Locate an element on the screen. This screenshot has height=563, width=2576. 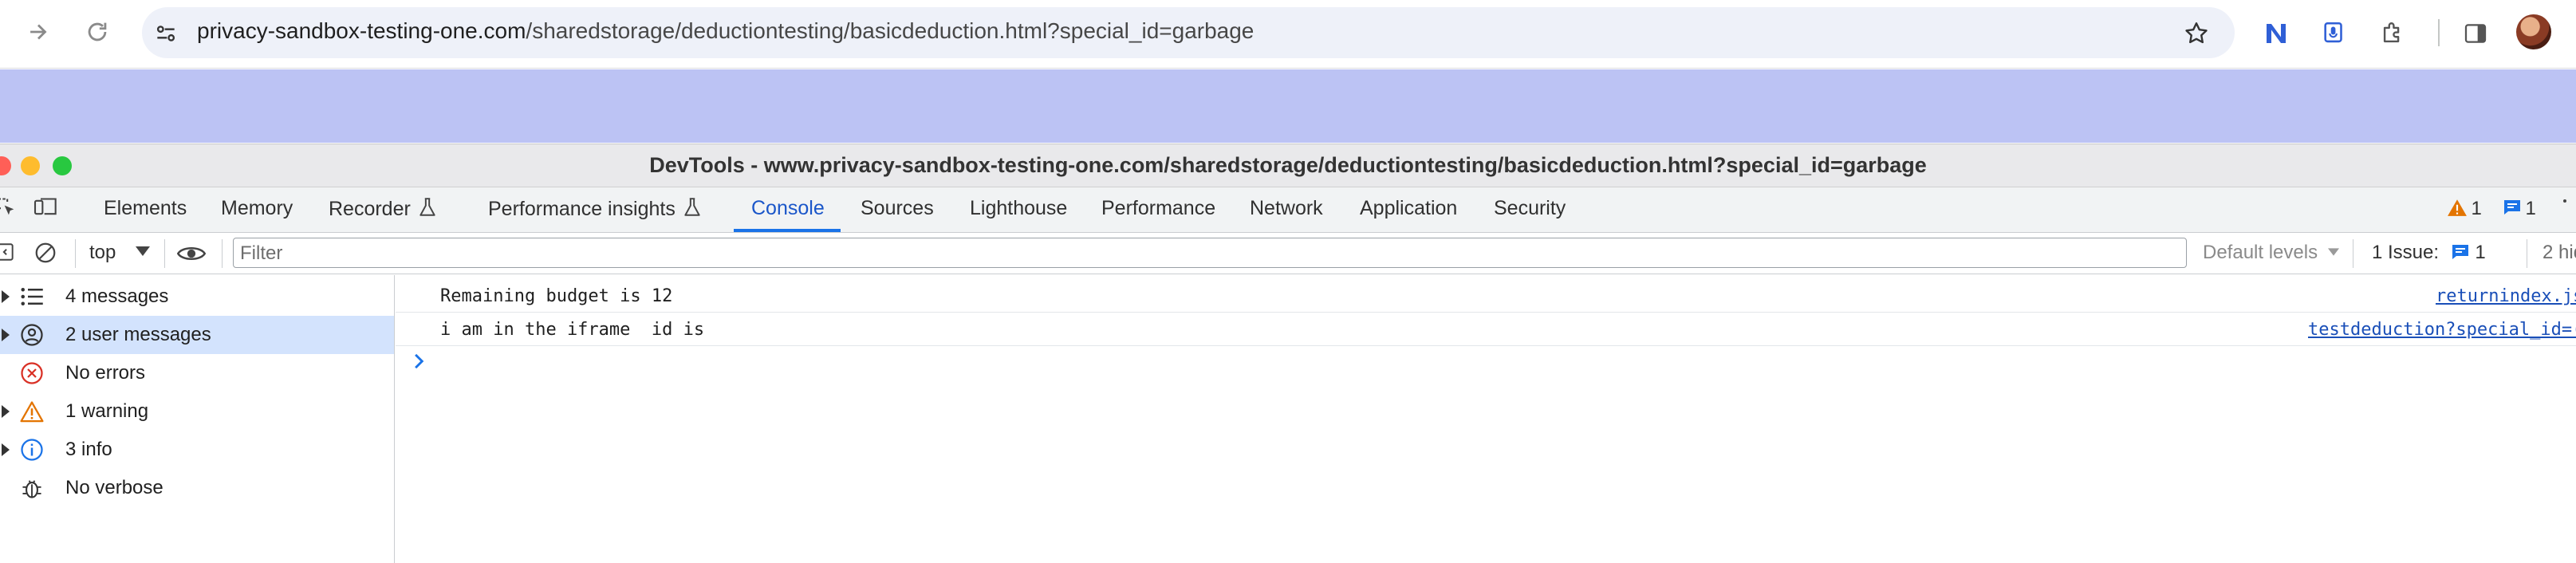
tab-performance-insights-label: Performance insights is located at coordinates (582, 209).